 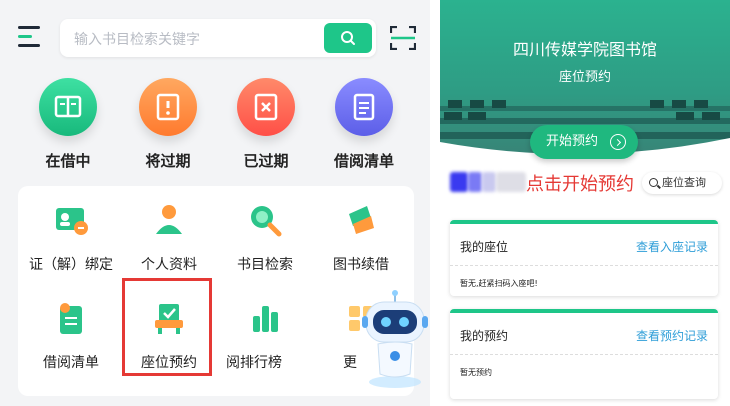 What do you see at coordinates (580, 184) in the screenshot?
I see `hint-text: 点击开始预约` at bounding box center [580, 184].